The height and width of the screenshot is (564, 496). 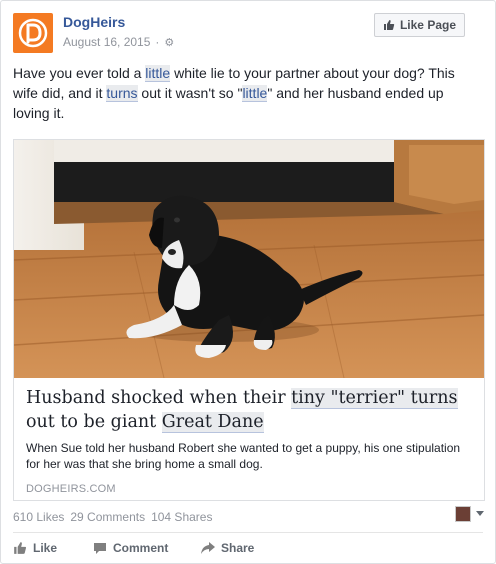 I want to click on like-label: Like, so click(x=45, y=548).